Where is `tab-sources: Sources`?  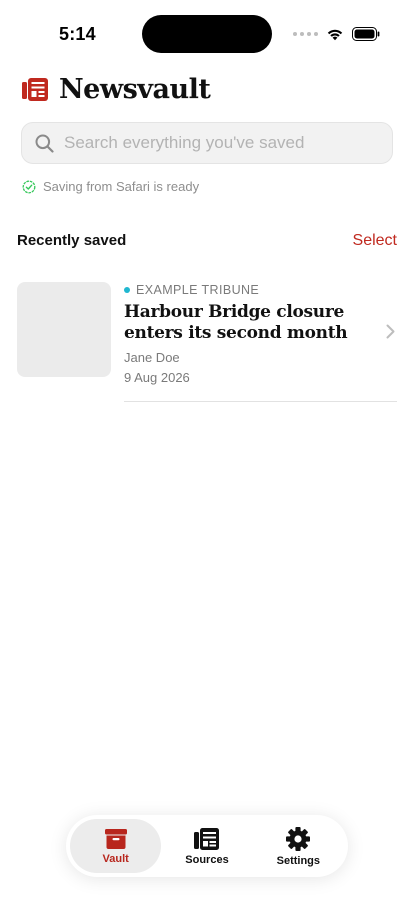
tab-sources: Sources is located at coordinates (206, 846).